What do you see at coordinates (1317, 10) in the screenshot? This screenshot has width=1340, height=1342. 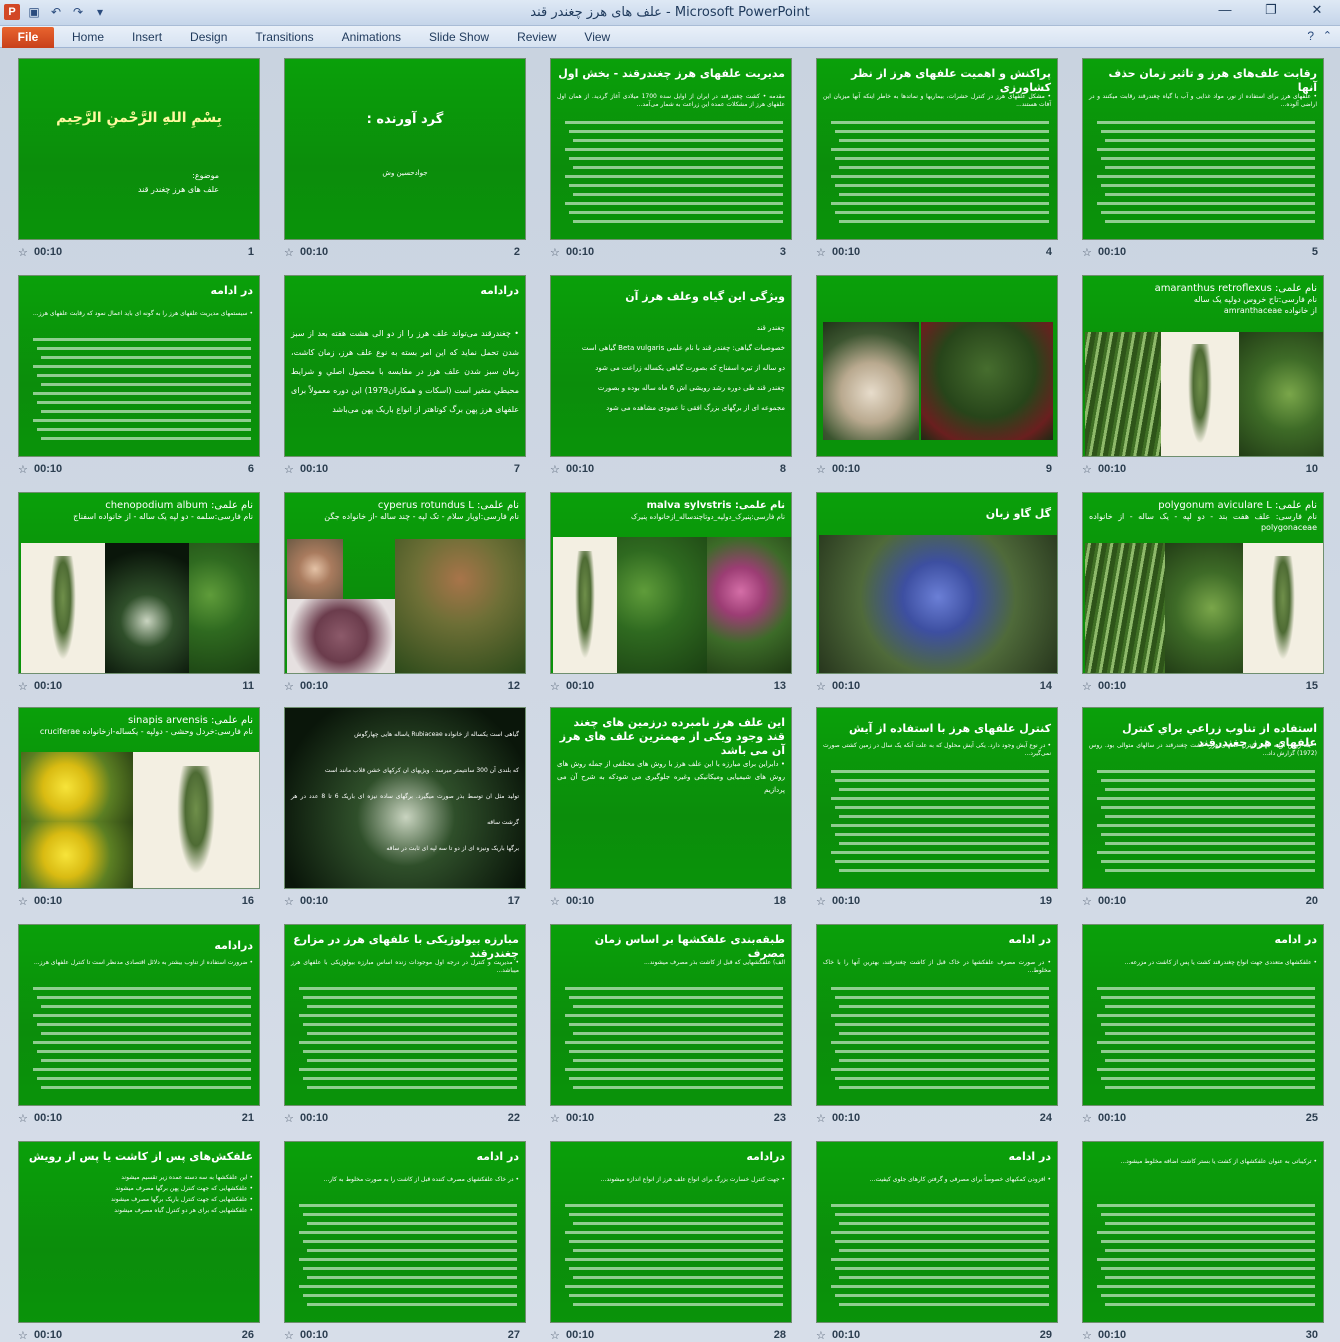 I see `close-icon: ✕` at bounding box center [1317, 10].